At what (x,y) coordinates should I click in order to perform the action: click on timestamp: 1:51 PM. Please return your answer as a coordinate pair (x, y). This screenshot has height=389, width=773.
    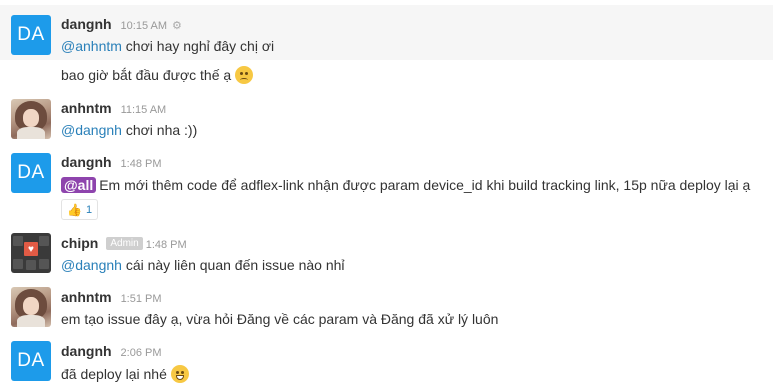
    Looking at the image, I should click on (141, 299).